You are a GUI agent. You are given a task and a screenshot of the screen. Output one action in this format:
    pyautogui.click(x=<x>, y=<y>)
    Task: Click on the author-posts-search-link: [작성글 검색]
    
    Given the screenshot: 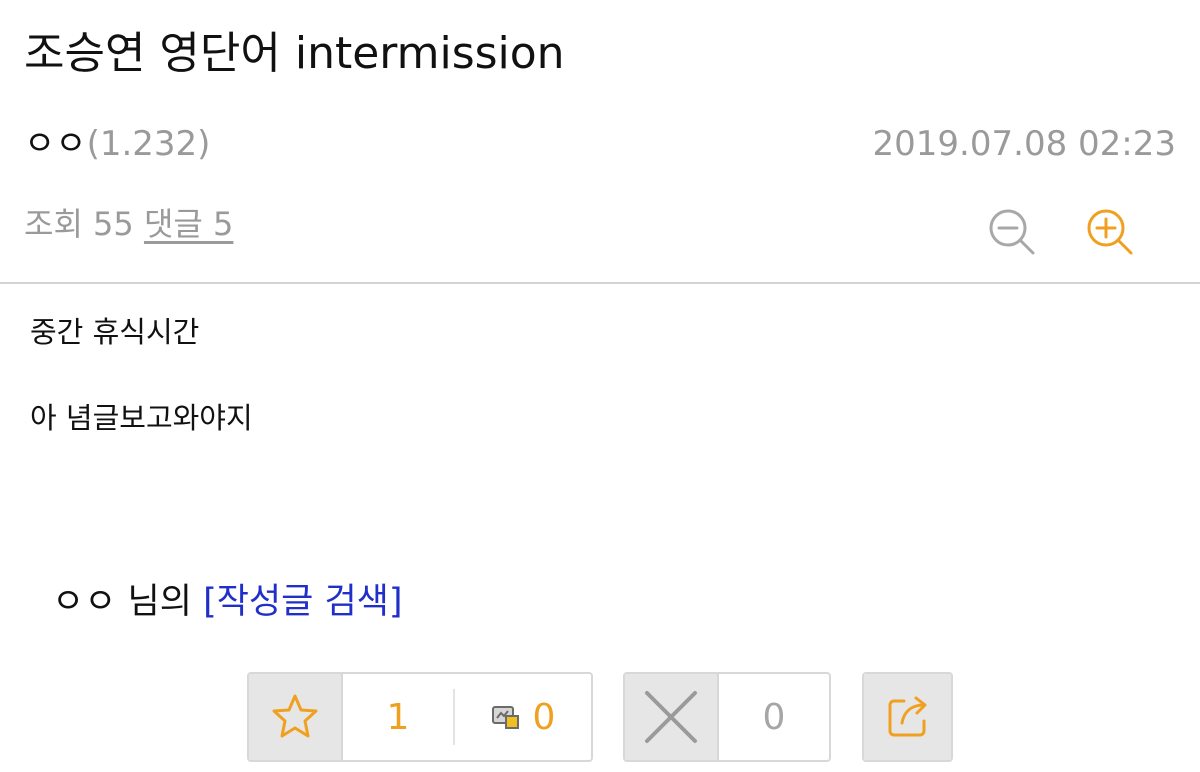 What is the action you would take?
    pyautogui.click(x=302, y=602)
    